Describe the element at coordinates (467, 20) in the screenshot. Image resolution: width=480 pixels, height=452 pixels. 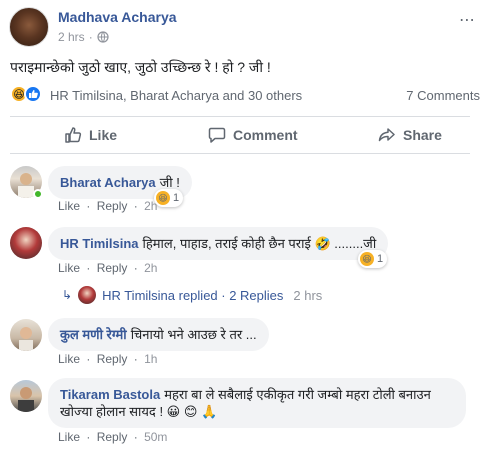
I see `more-horizontal-icon: ⋯` at that location.